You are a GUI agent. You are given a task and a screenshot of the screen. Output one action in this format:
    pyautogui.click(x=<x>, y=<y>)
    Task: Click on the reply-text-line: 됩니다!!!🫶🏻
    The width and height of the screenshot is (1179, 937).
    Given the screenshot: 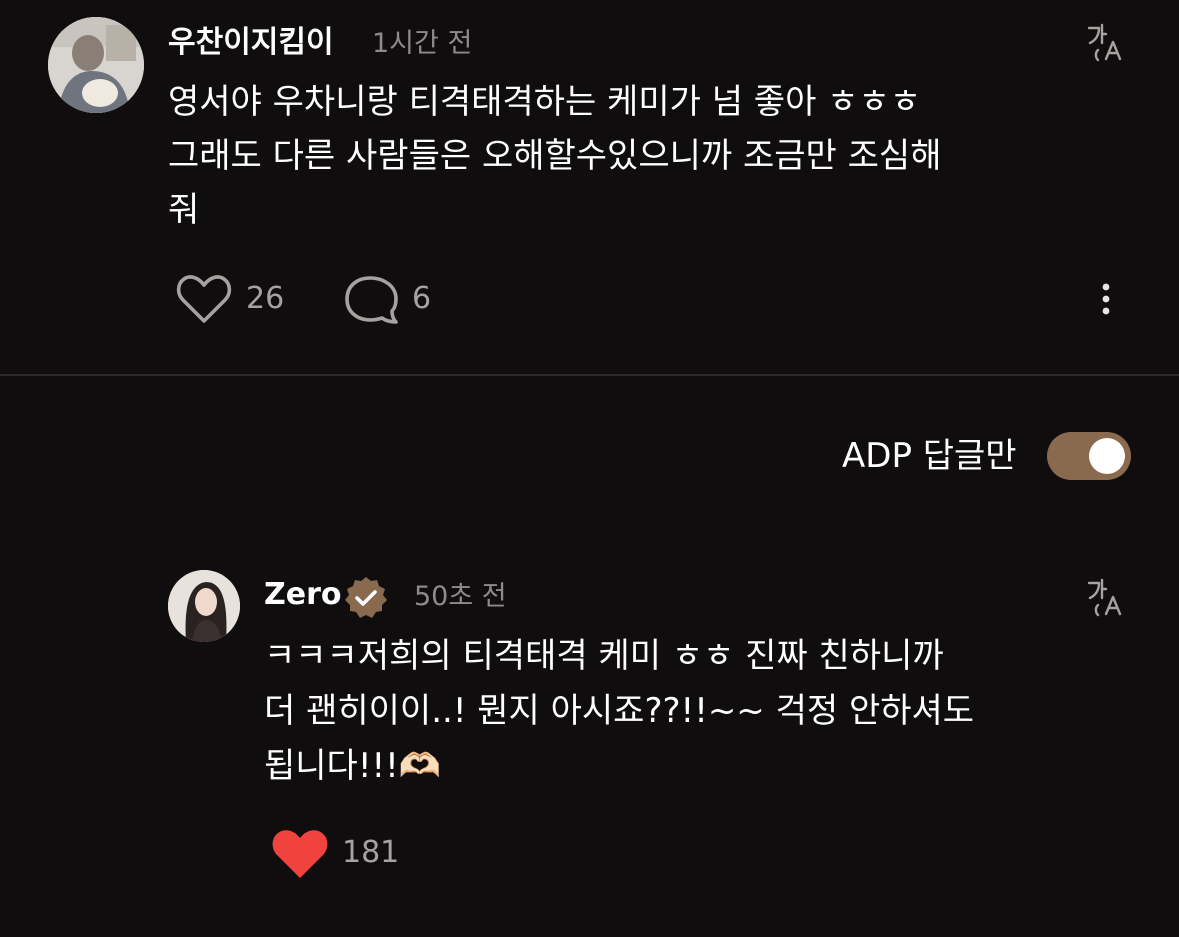 What is the action you would take?
    pyautogui.click(x=353, y=766)
    